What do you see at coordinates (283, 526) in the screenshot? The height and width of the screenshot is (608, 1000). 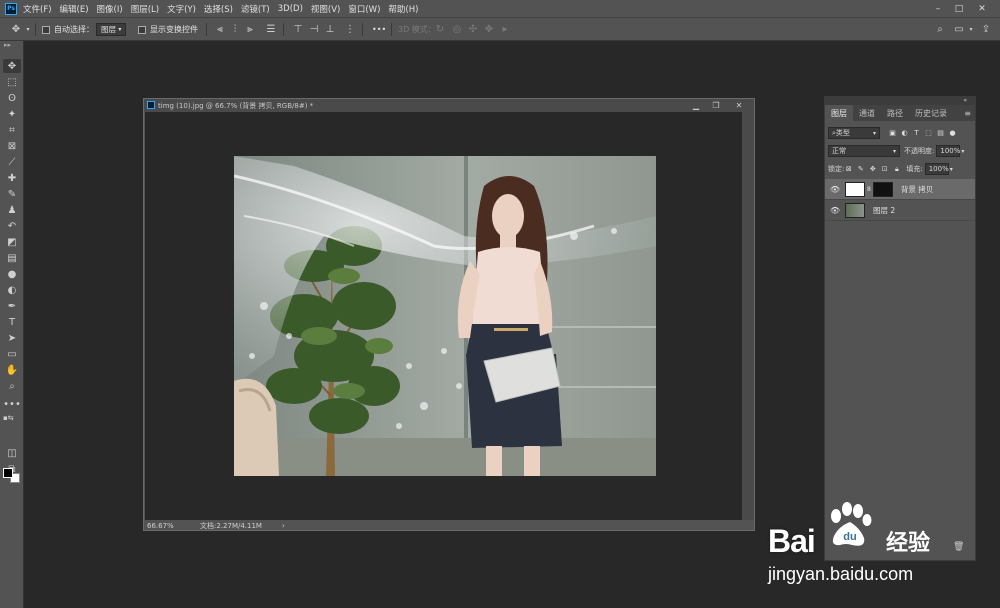 I see `status-menu-arrow: ›` at bounding box center [283, 526].